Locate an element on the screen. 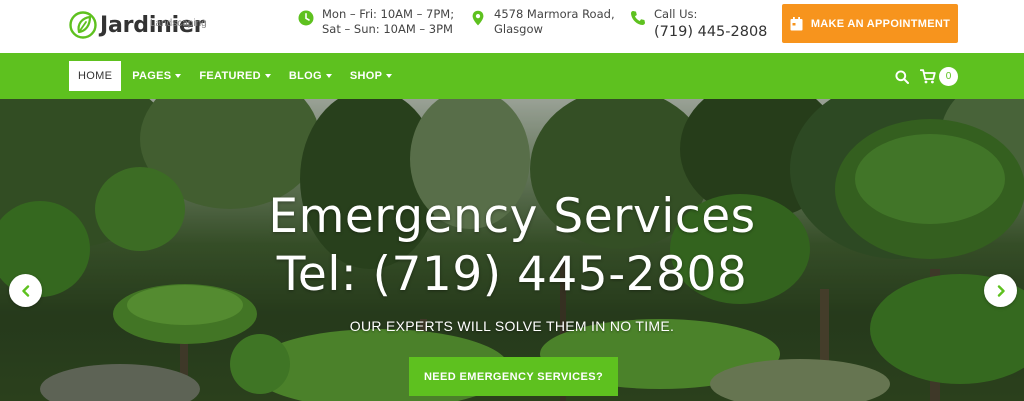 Image resolution: width=1024 pixels, height=401 pixels. nav-item-featured: FEATURED is located at coordinates (235, 76).